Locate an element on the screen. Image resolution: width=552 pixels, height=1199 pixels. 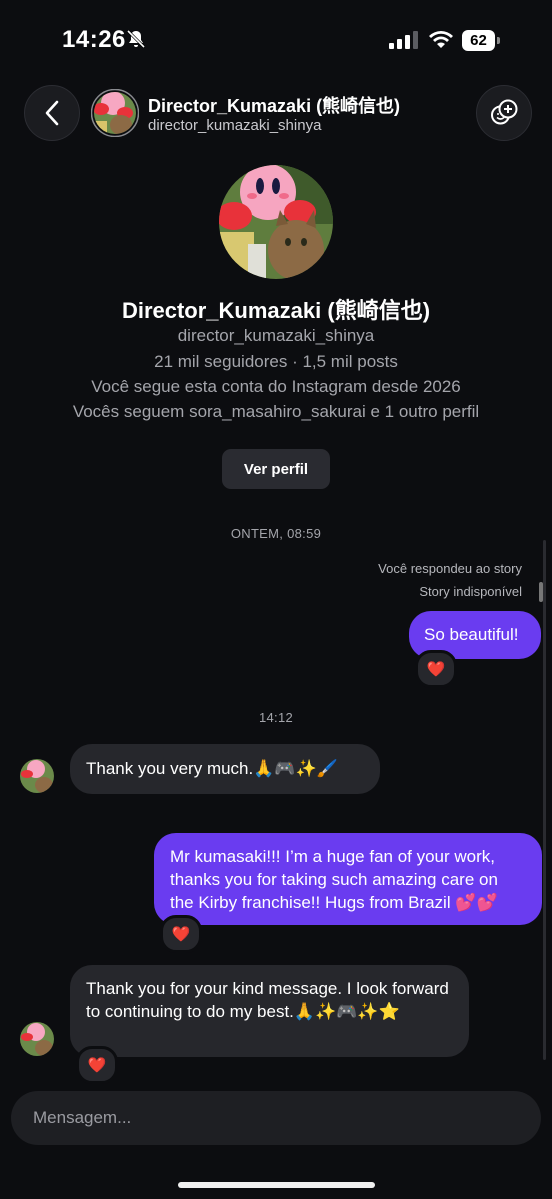
view-profile-button: Ver perfil is located at coordinates (276, 469).